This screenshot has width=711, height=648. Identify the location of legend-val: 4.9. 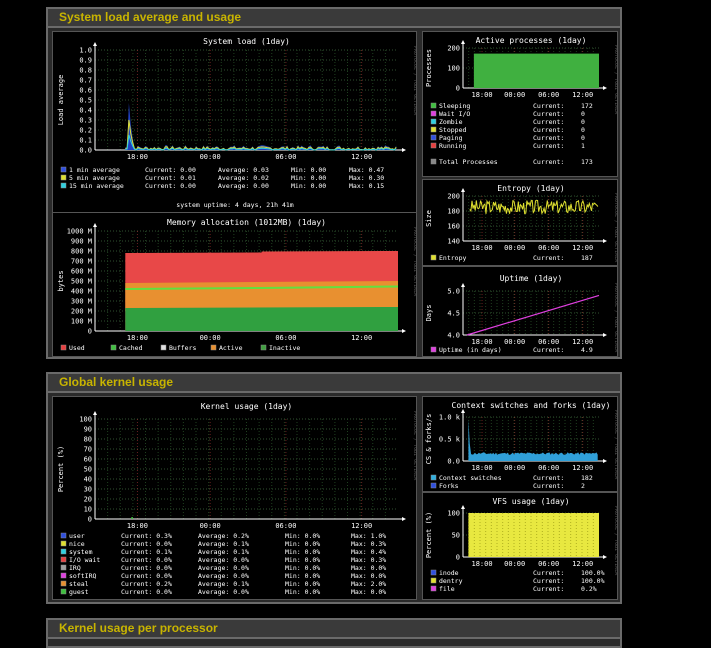
(587, 350).